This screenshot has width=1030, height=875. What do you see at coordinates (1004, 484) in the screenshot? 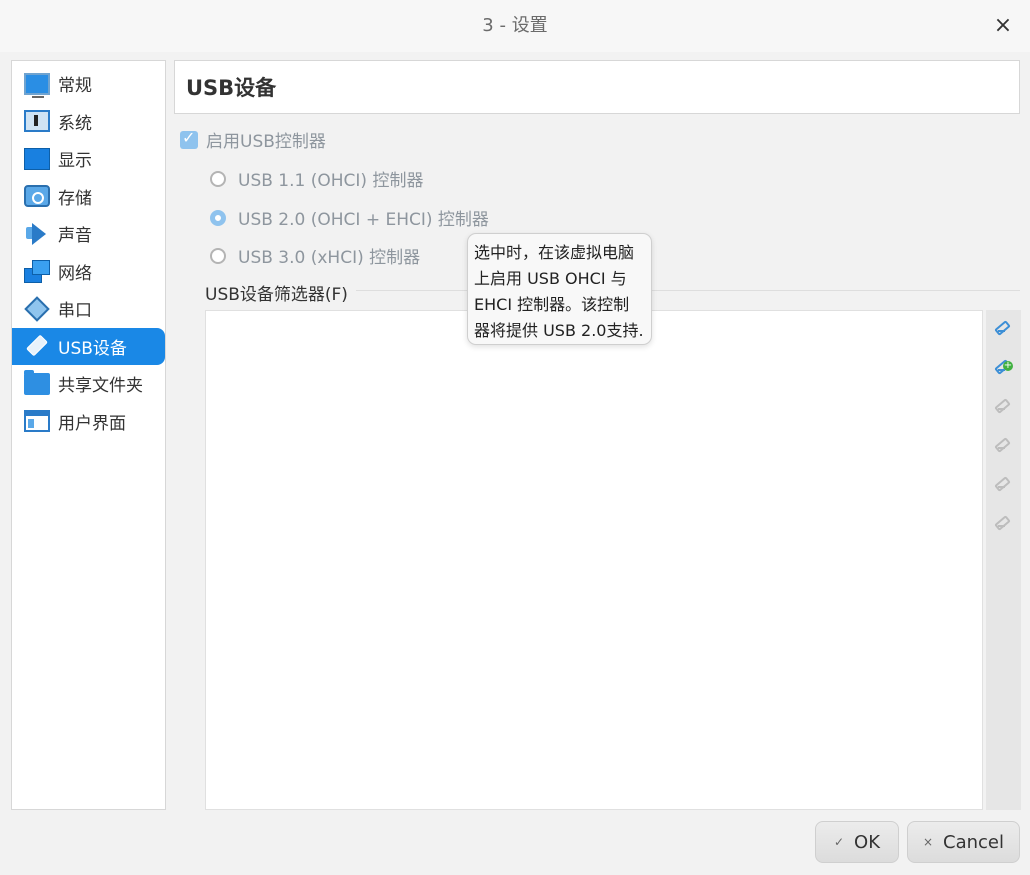
I see `move-up-icon` at bounding box center [1004, 484].